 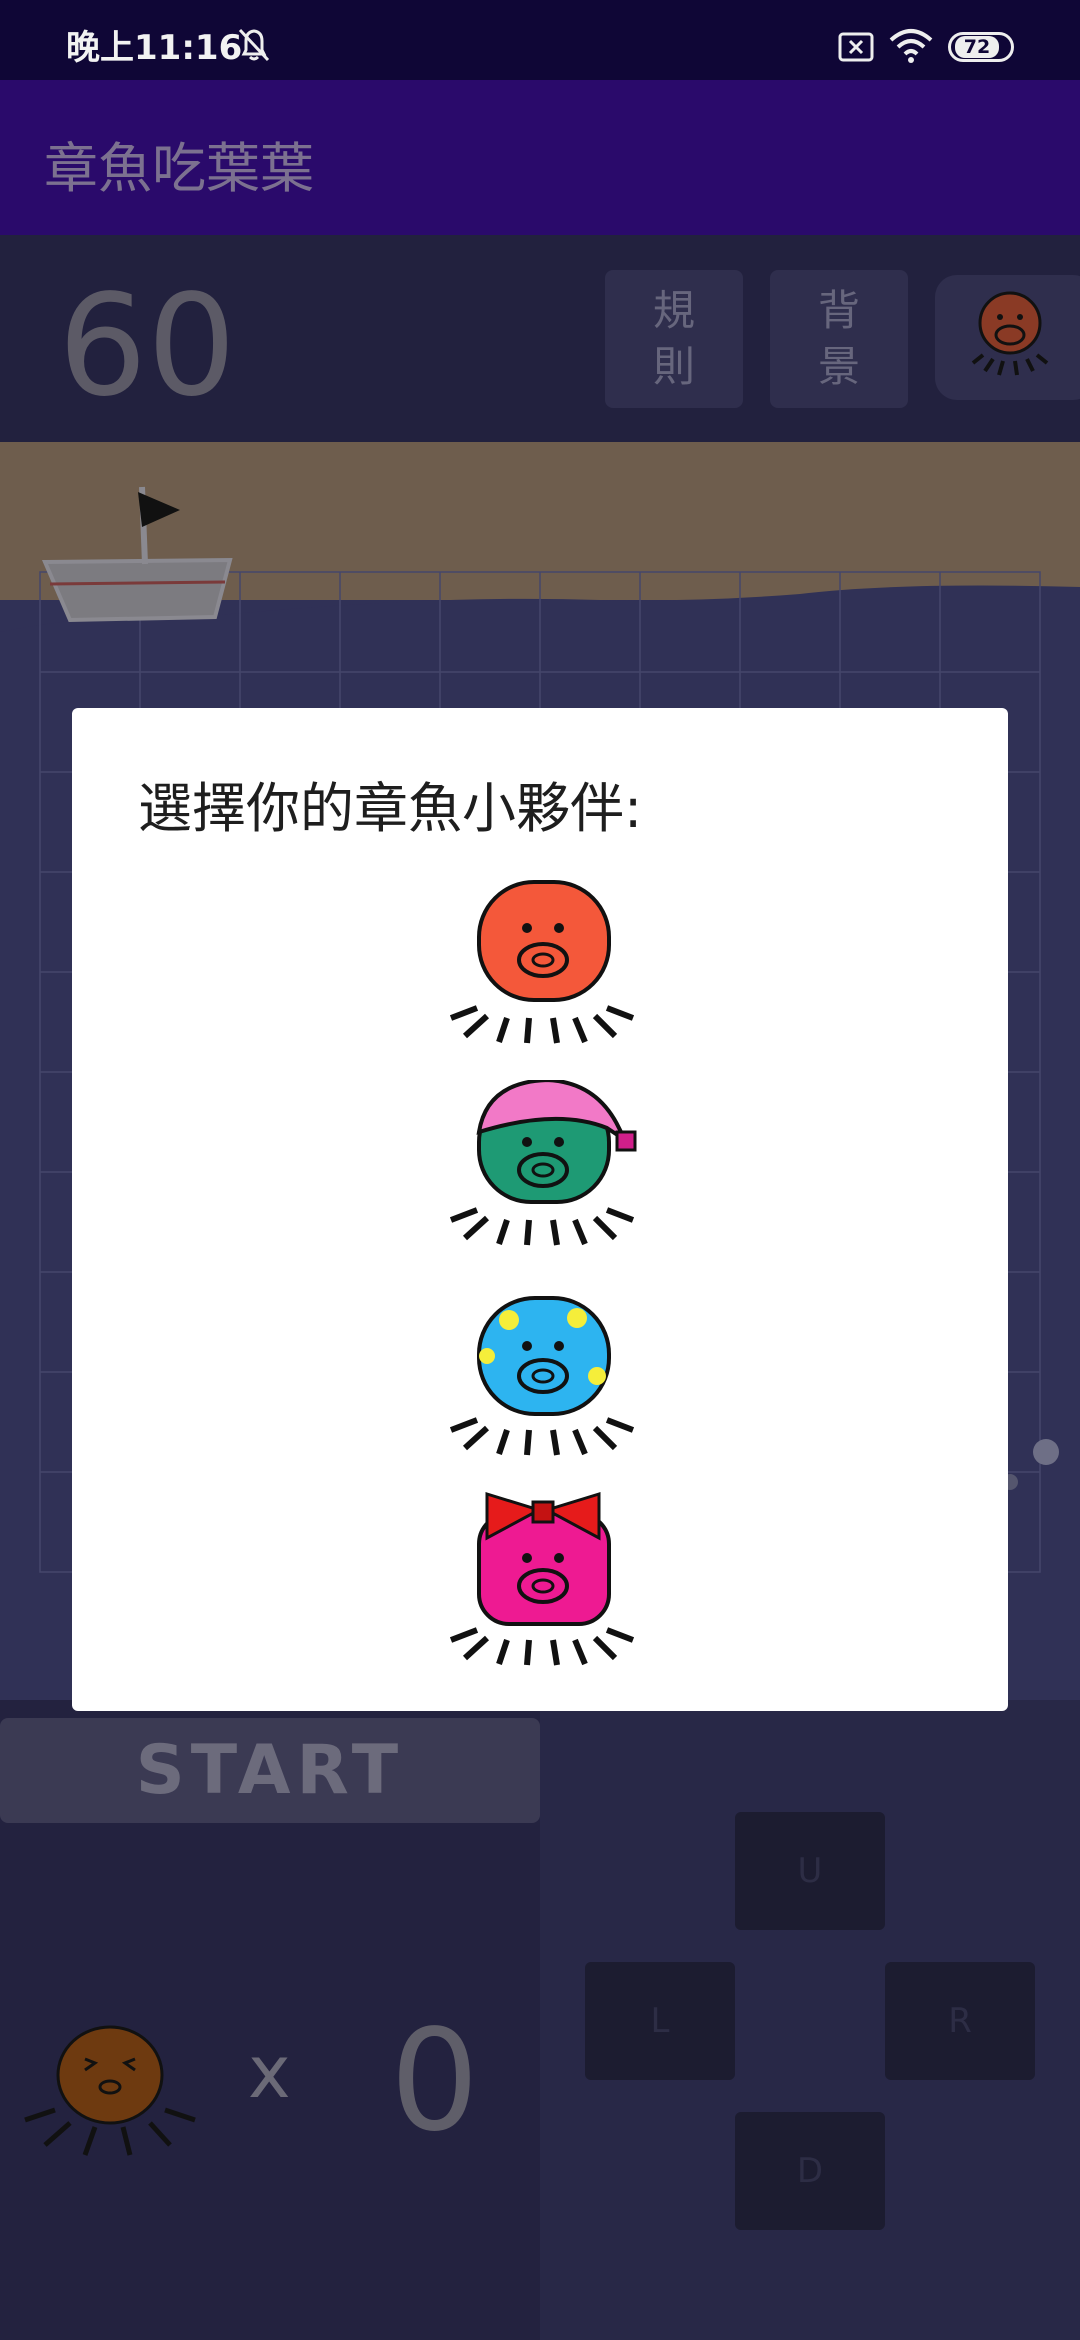 What do you see at coordinates (660, 2021) in the screenshot?
I see `left-button: L` at bounding box center [660, 2021].